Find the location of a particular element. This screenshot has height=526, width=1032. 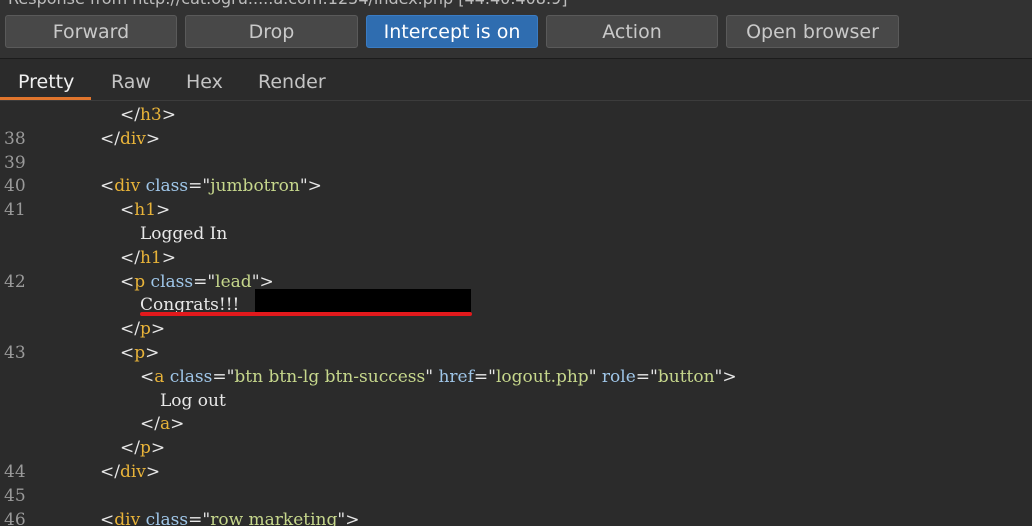

code-line: </h3> is located at coordinates (516, 115).